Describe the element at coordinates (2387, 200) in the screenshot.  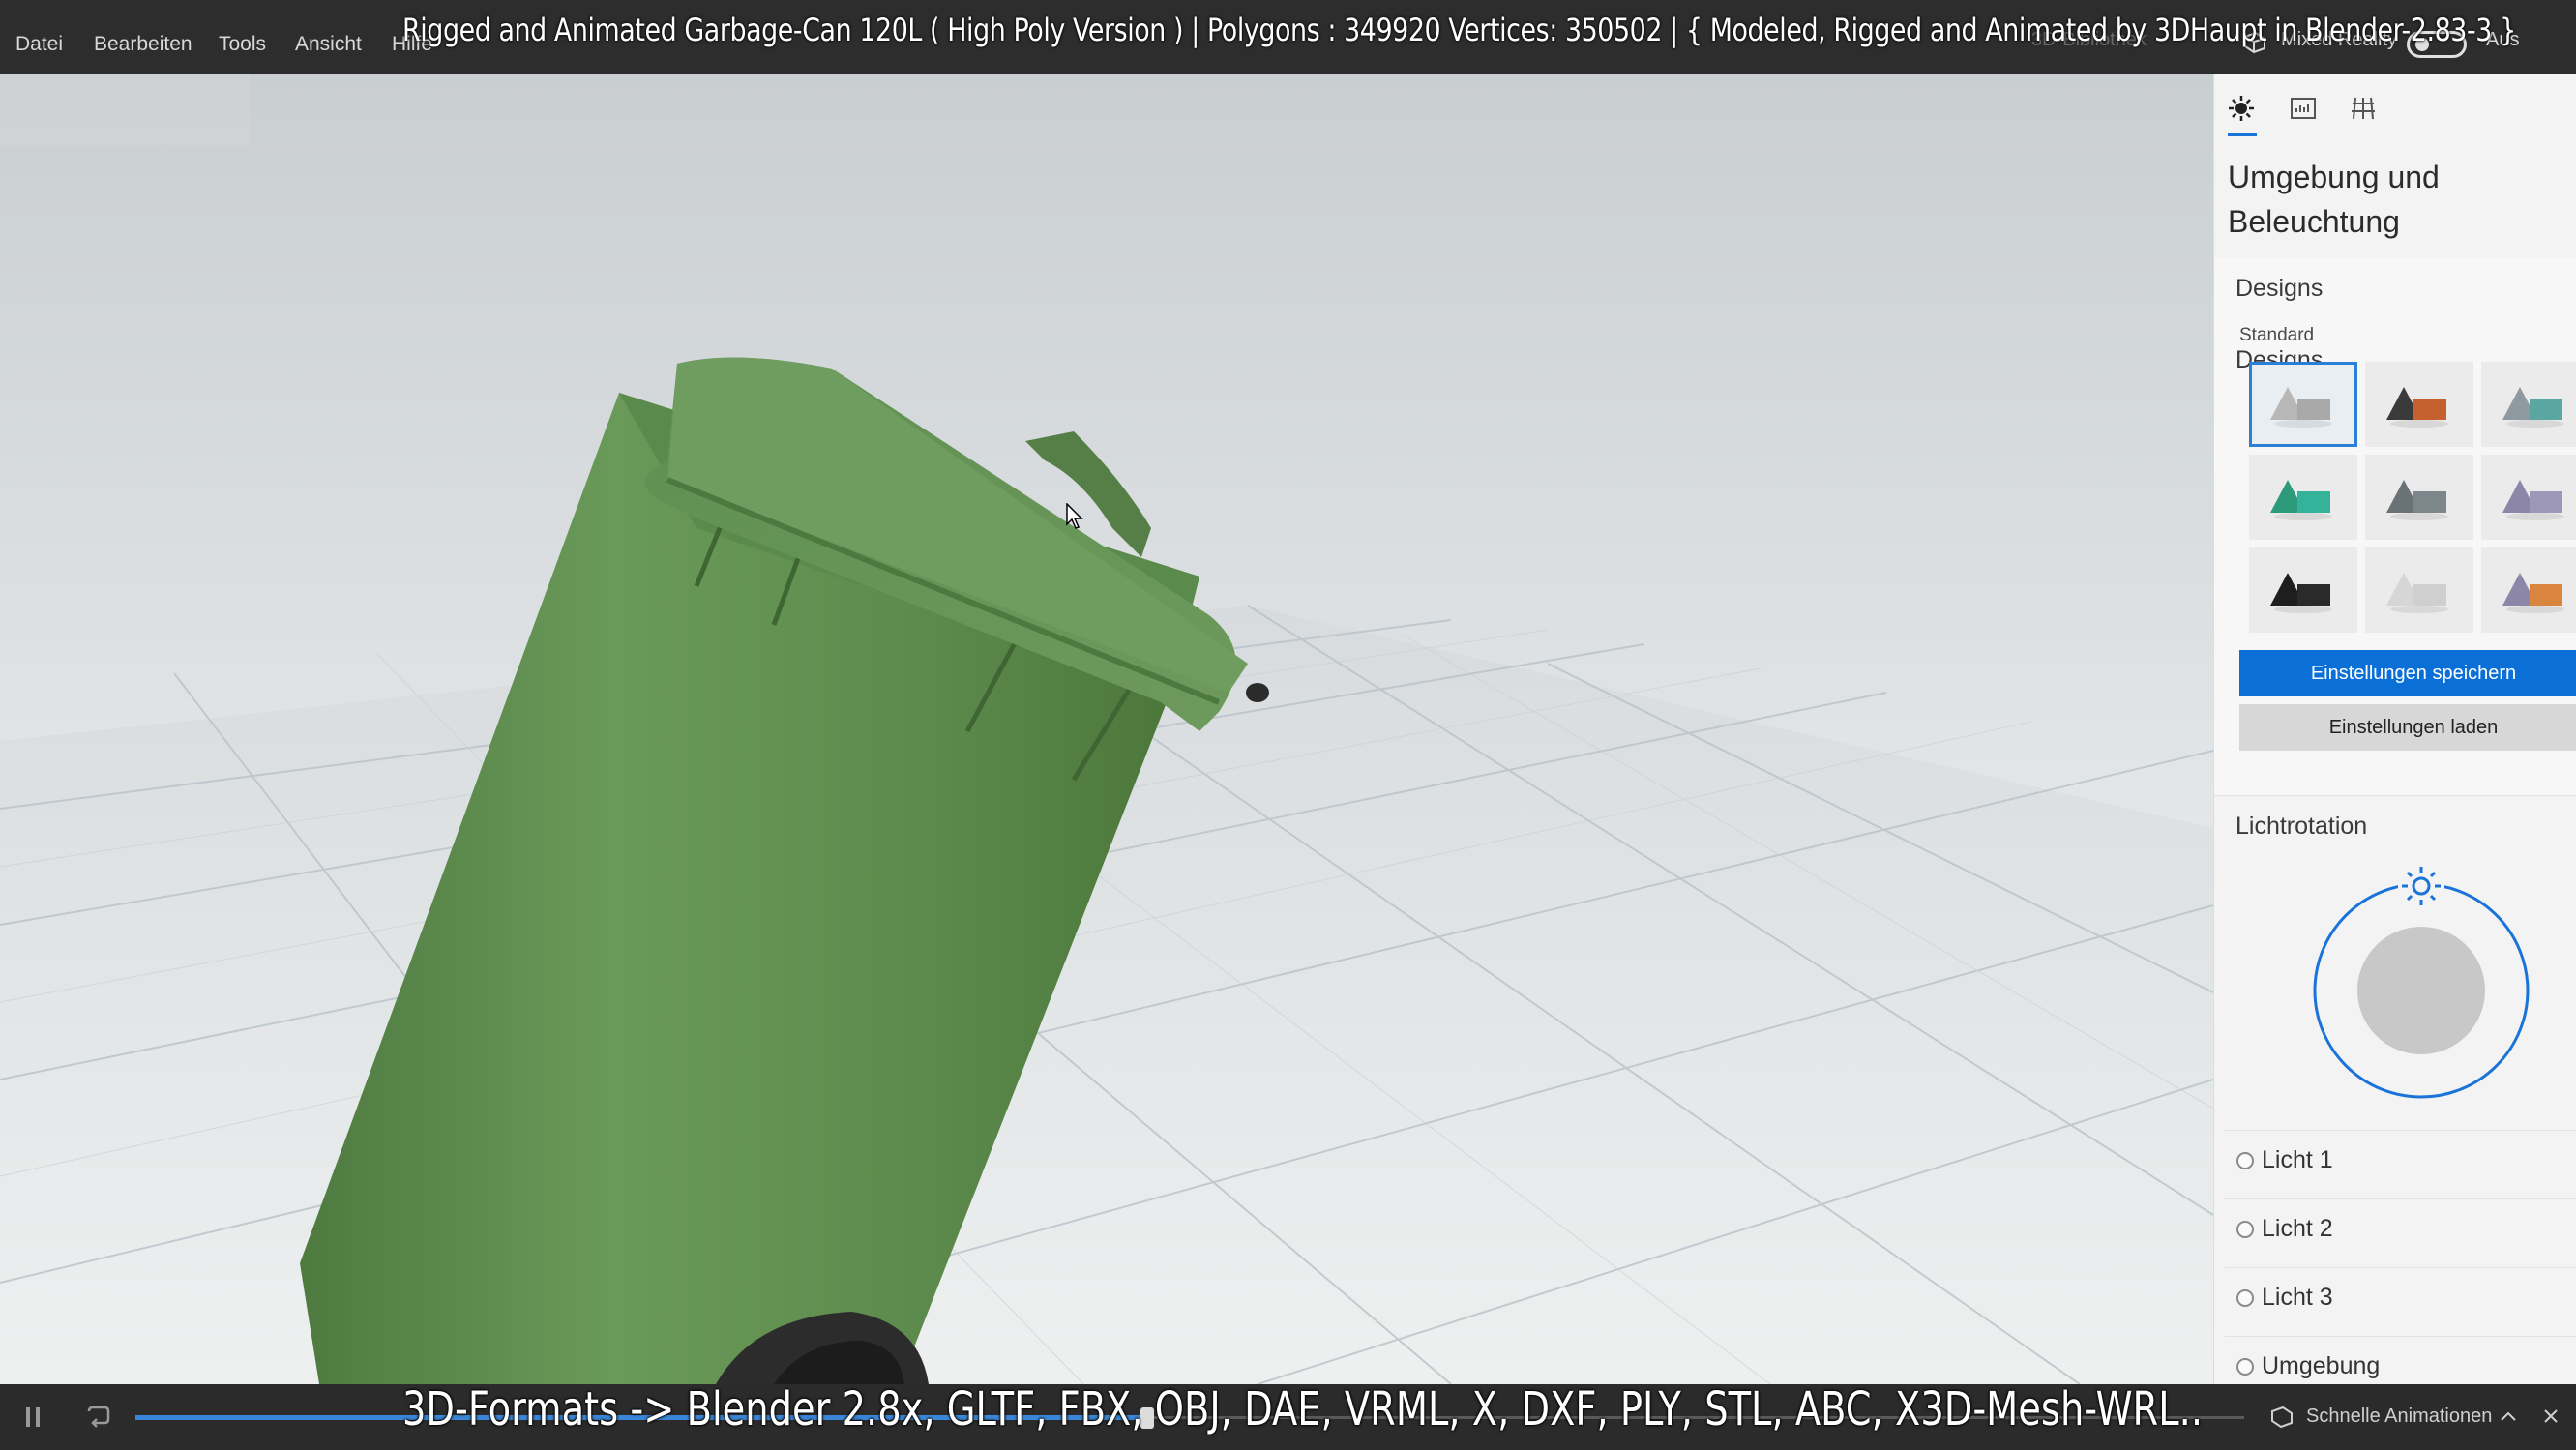
I see `panel-heading: Umgebung und Beleuchtung` at that location.